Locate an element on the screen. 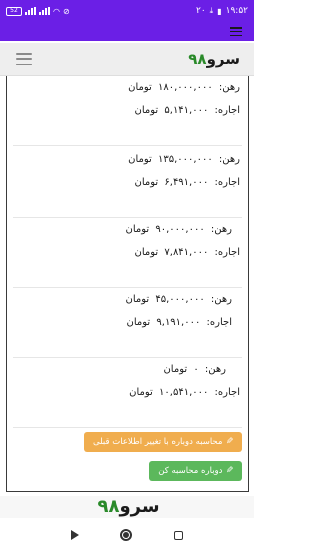 The image size is (320, 550). rent-line: رهن: ۰ تومان is located at coordinates (126, 369).